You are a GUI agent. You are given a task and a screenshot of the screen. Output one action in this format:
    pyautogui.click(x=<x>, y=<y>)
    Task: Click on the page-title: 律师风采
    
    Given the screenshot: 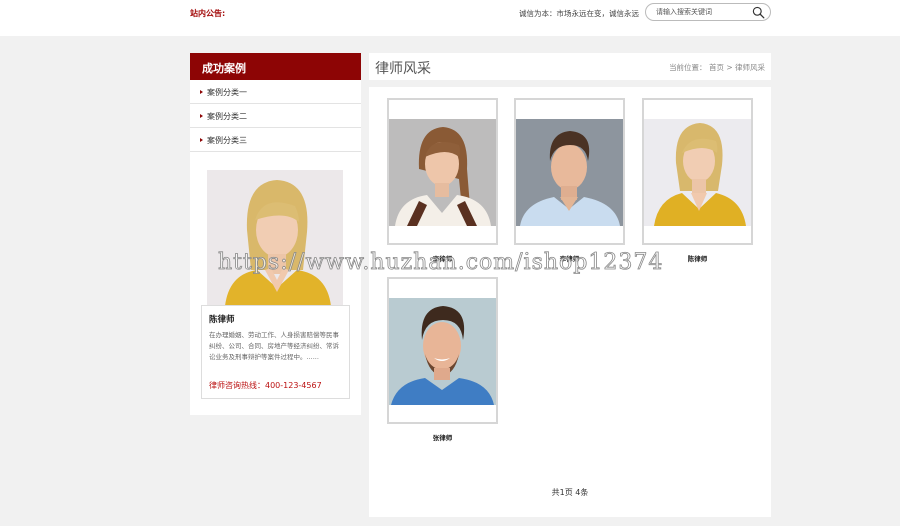 What is the action you would take?
    pyautogui.click(x=403, y=69)
    